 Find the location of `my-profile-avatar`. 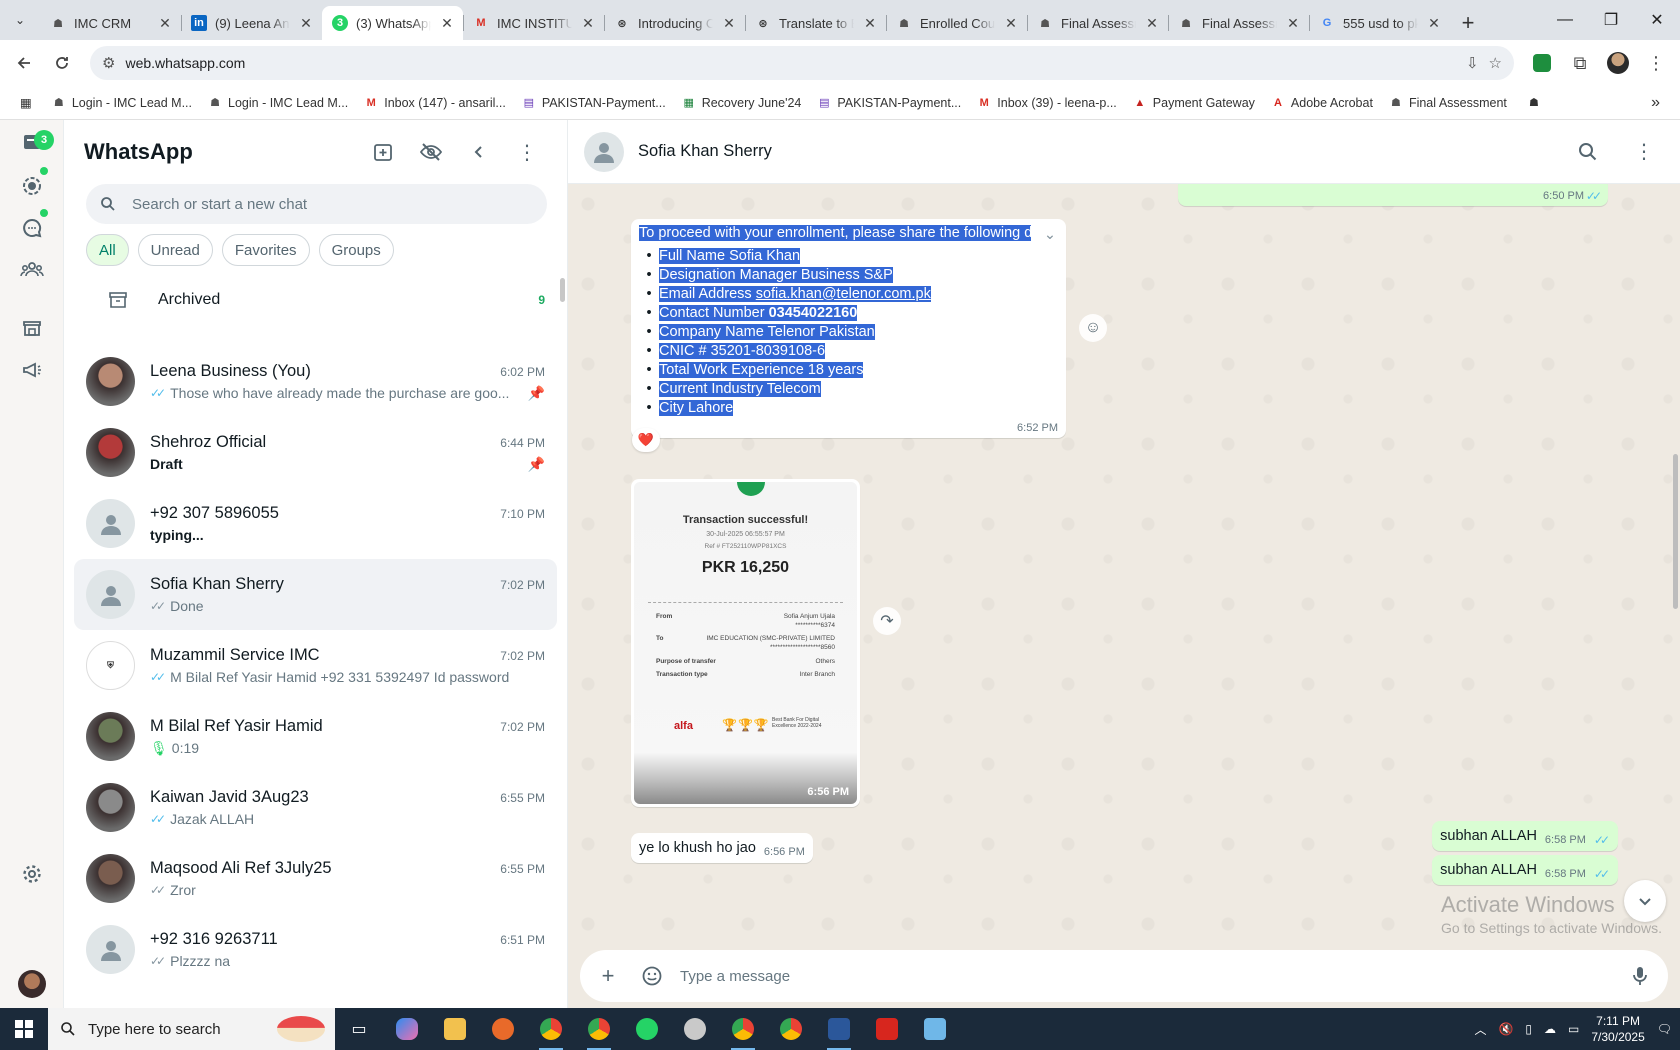

my-profile-avatar is located at coordinates (32, 984).